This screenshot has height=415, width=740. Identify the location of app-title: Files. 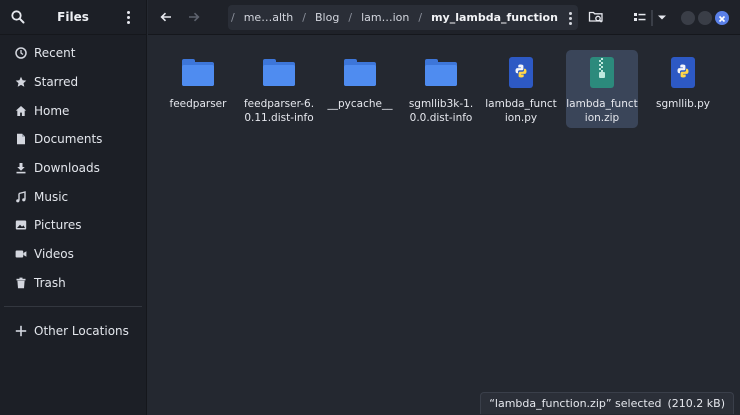
(73, 17).